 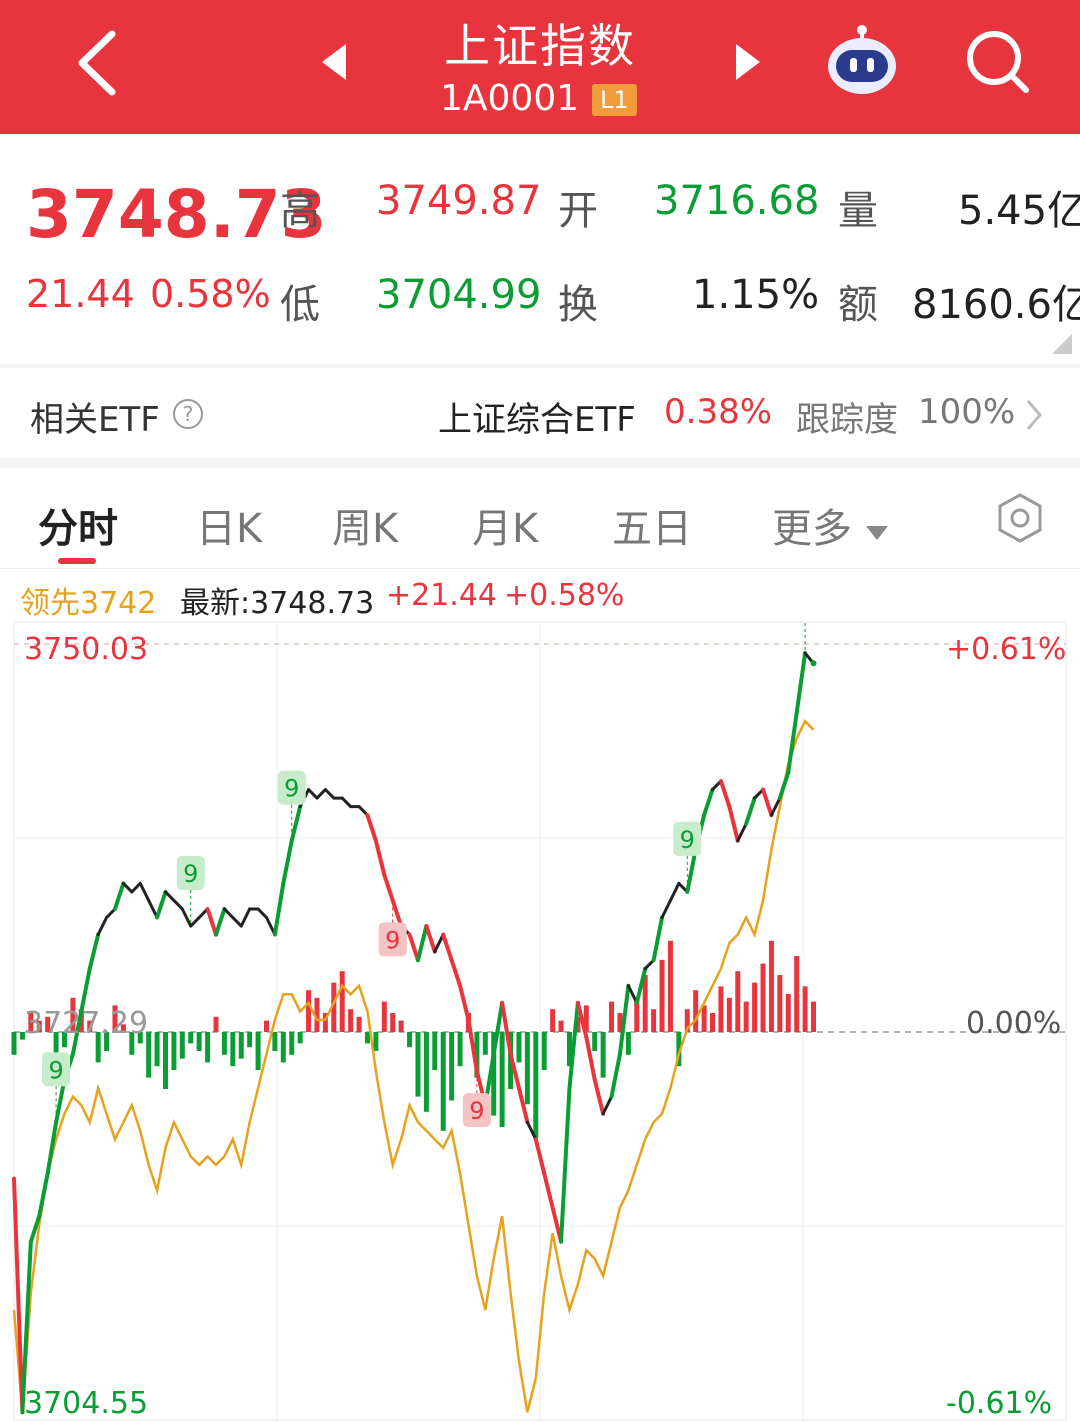 What do you see at coordinates (997, 61) in the screenshot?
I see `search-icon` at bounding box center [997, 61].